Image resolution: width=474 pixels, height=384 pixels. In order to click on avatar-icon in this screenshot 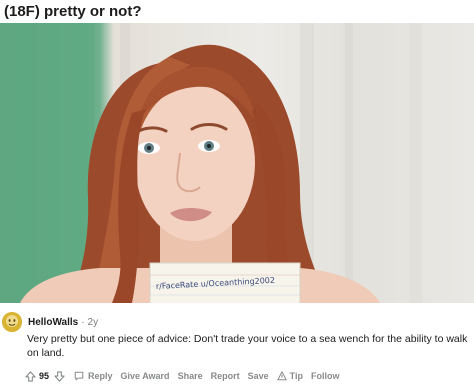, I will do `click(12, 322)`.